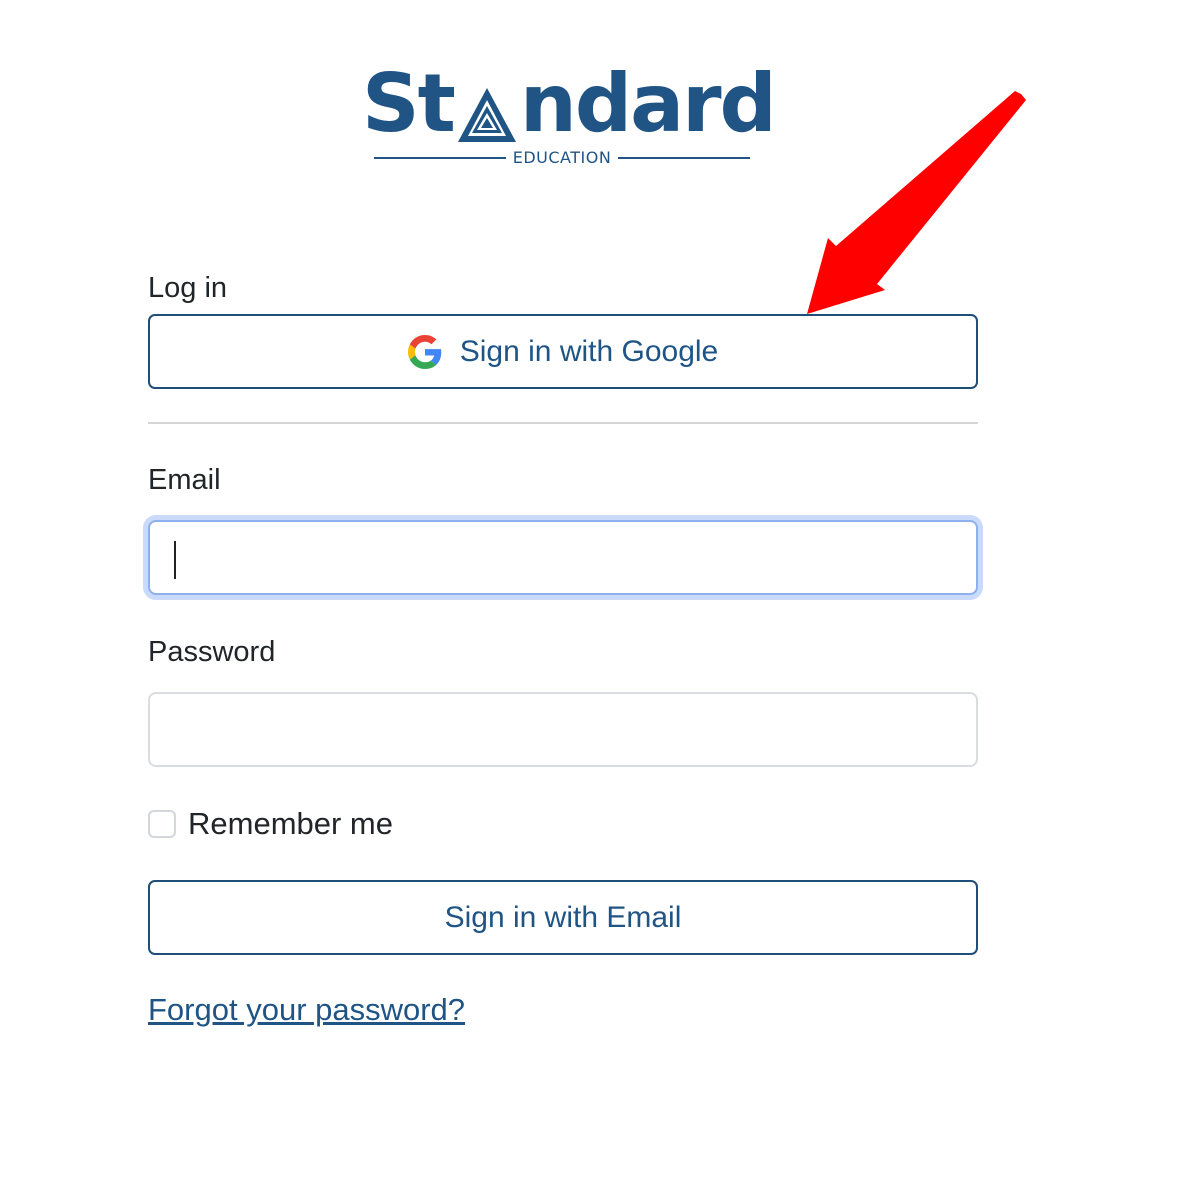  I want to click on remember-me-row: Remember me, so click(270, 824).